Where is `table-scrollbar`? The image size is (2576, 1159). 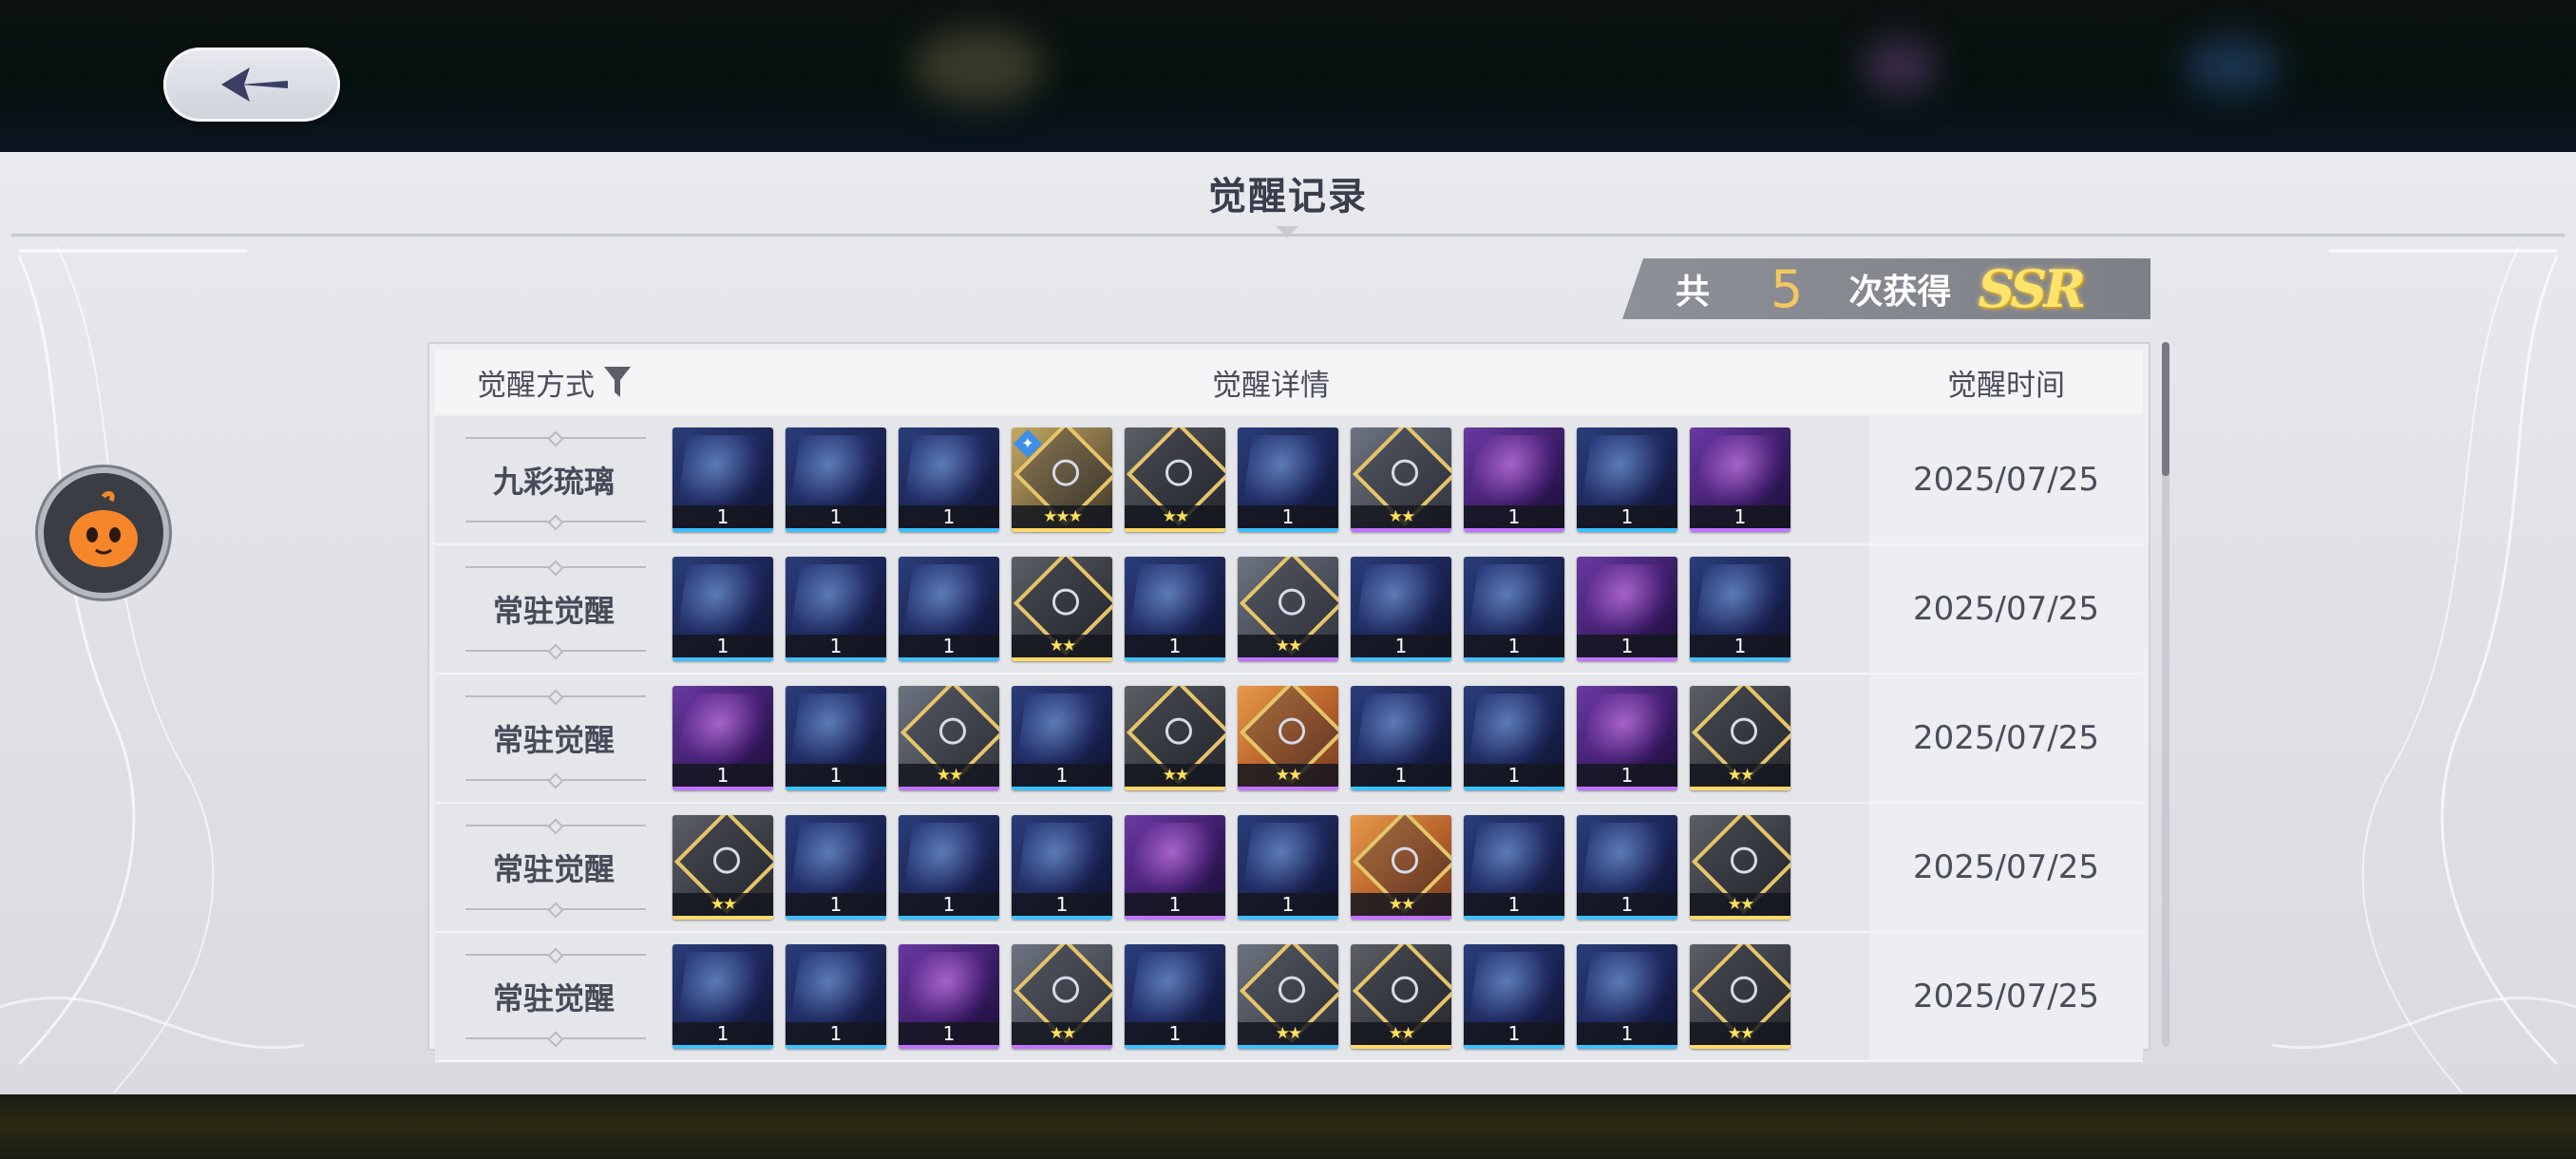
table-scrollbar is located at coordinates (2165, 694).